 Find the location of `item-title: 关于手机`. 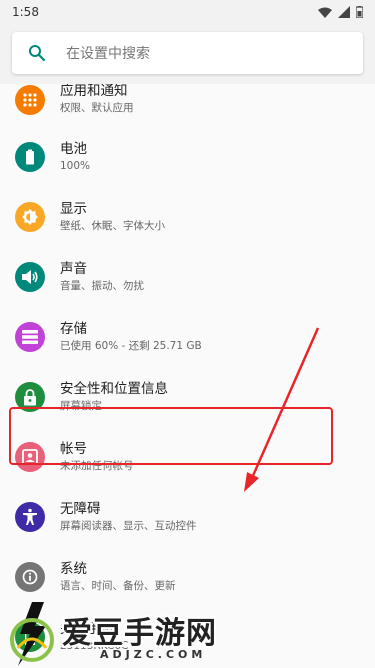

item-title: 关于手机 is located at coordinates (87, 629).